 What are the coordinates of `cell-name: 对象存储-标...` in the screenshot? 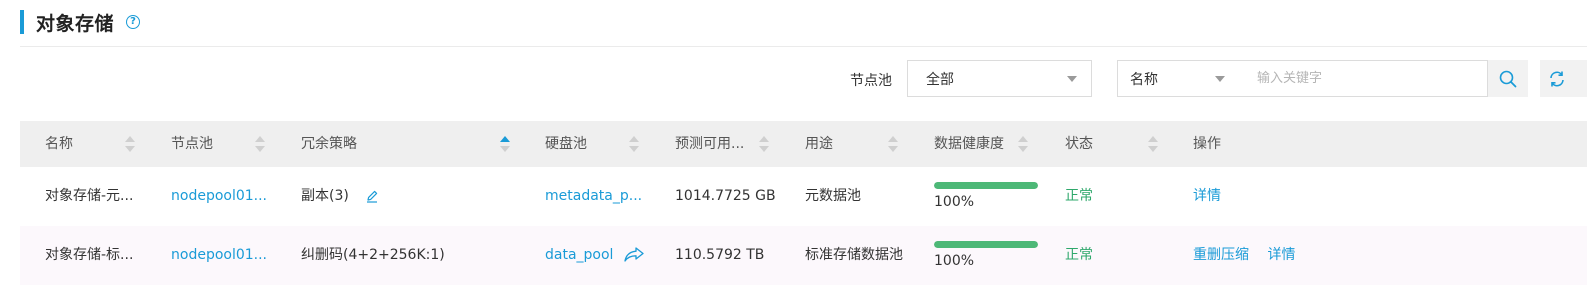 It's located at (89, 255).